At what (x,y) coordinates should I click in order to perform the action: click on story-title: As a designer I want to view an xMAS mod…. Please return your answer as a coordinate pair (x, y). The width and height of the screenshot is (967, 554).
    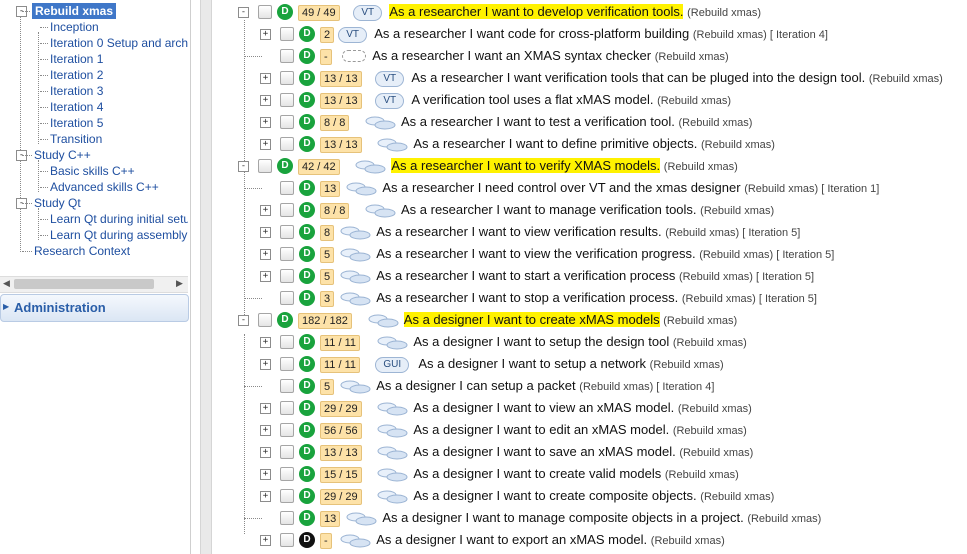
    Looking at the image, I should click on (582, 408).